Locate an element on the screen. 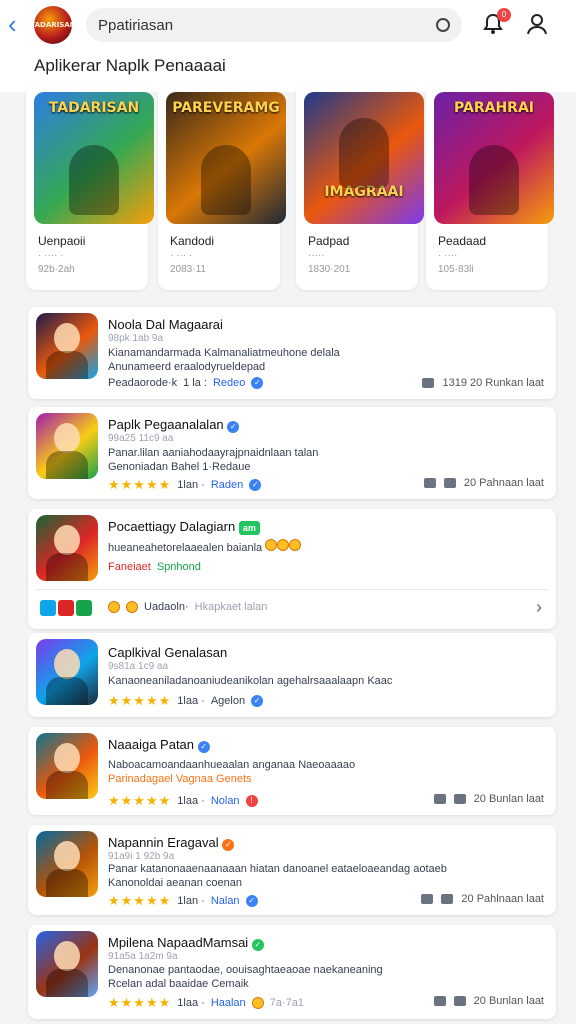  back-icon: ‹ is located at coordinates (18, 24).